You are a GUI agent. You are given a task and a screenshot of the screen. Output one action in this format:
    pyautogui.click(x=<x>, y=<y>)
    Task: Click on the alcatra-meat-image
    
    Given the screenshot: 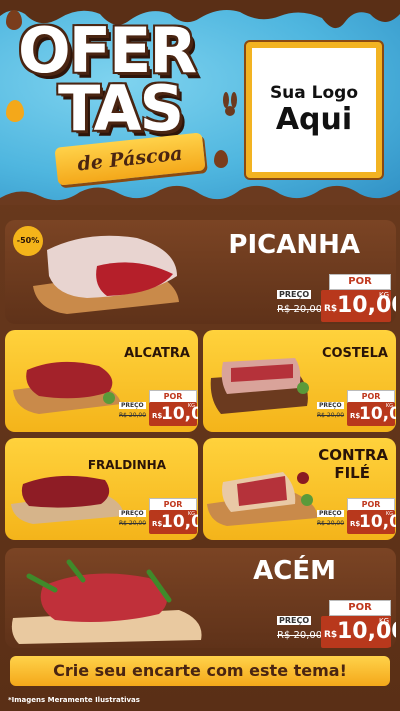 What is the action you would take?
    pyautogui.click(x=67, y=387)
    